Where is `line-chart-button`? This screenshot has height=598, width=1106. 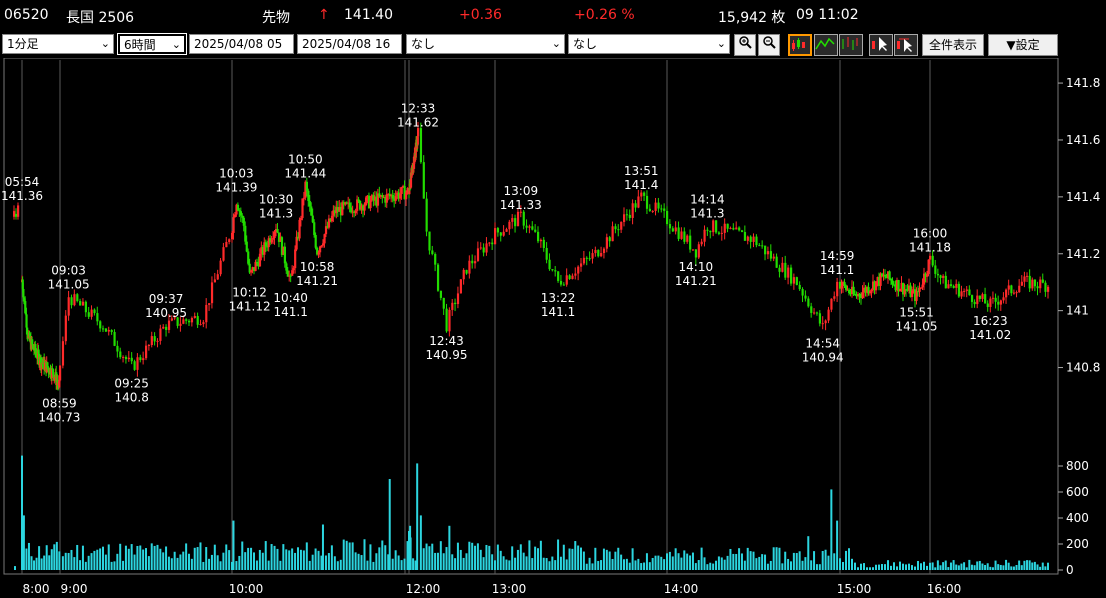 line-chart-button is located at coordinates (826, 45).